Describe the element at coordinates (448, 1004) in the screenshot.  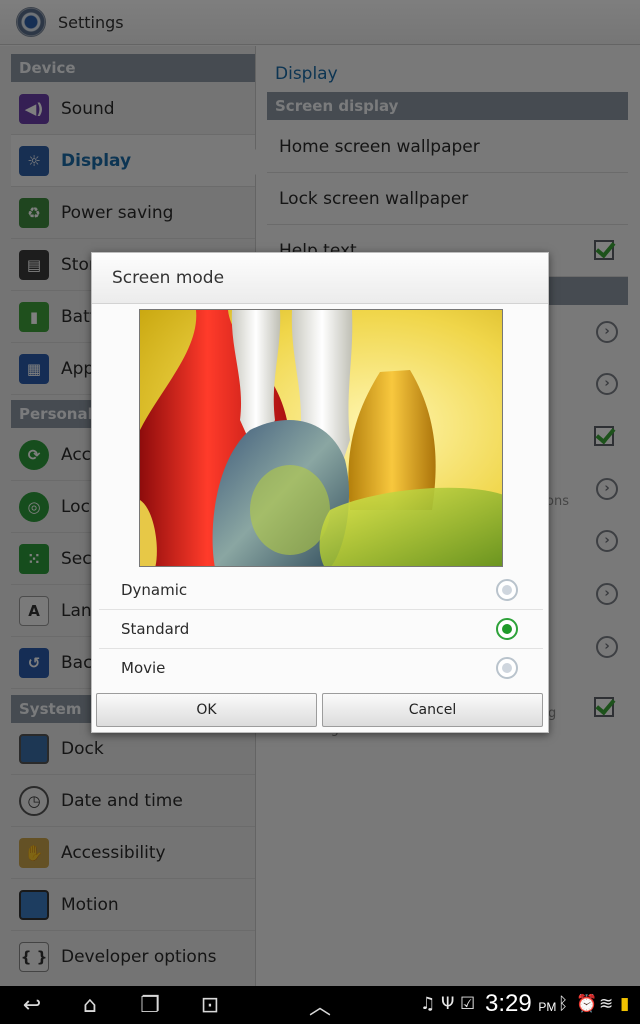
I see `usb-icon: Ψ` at that location.